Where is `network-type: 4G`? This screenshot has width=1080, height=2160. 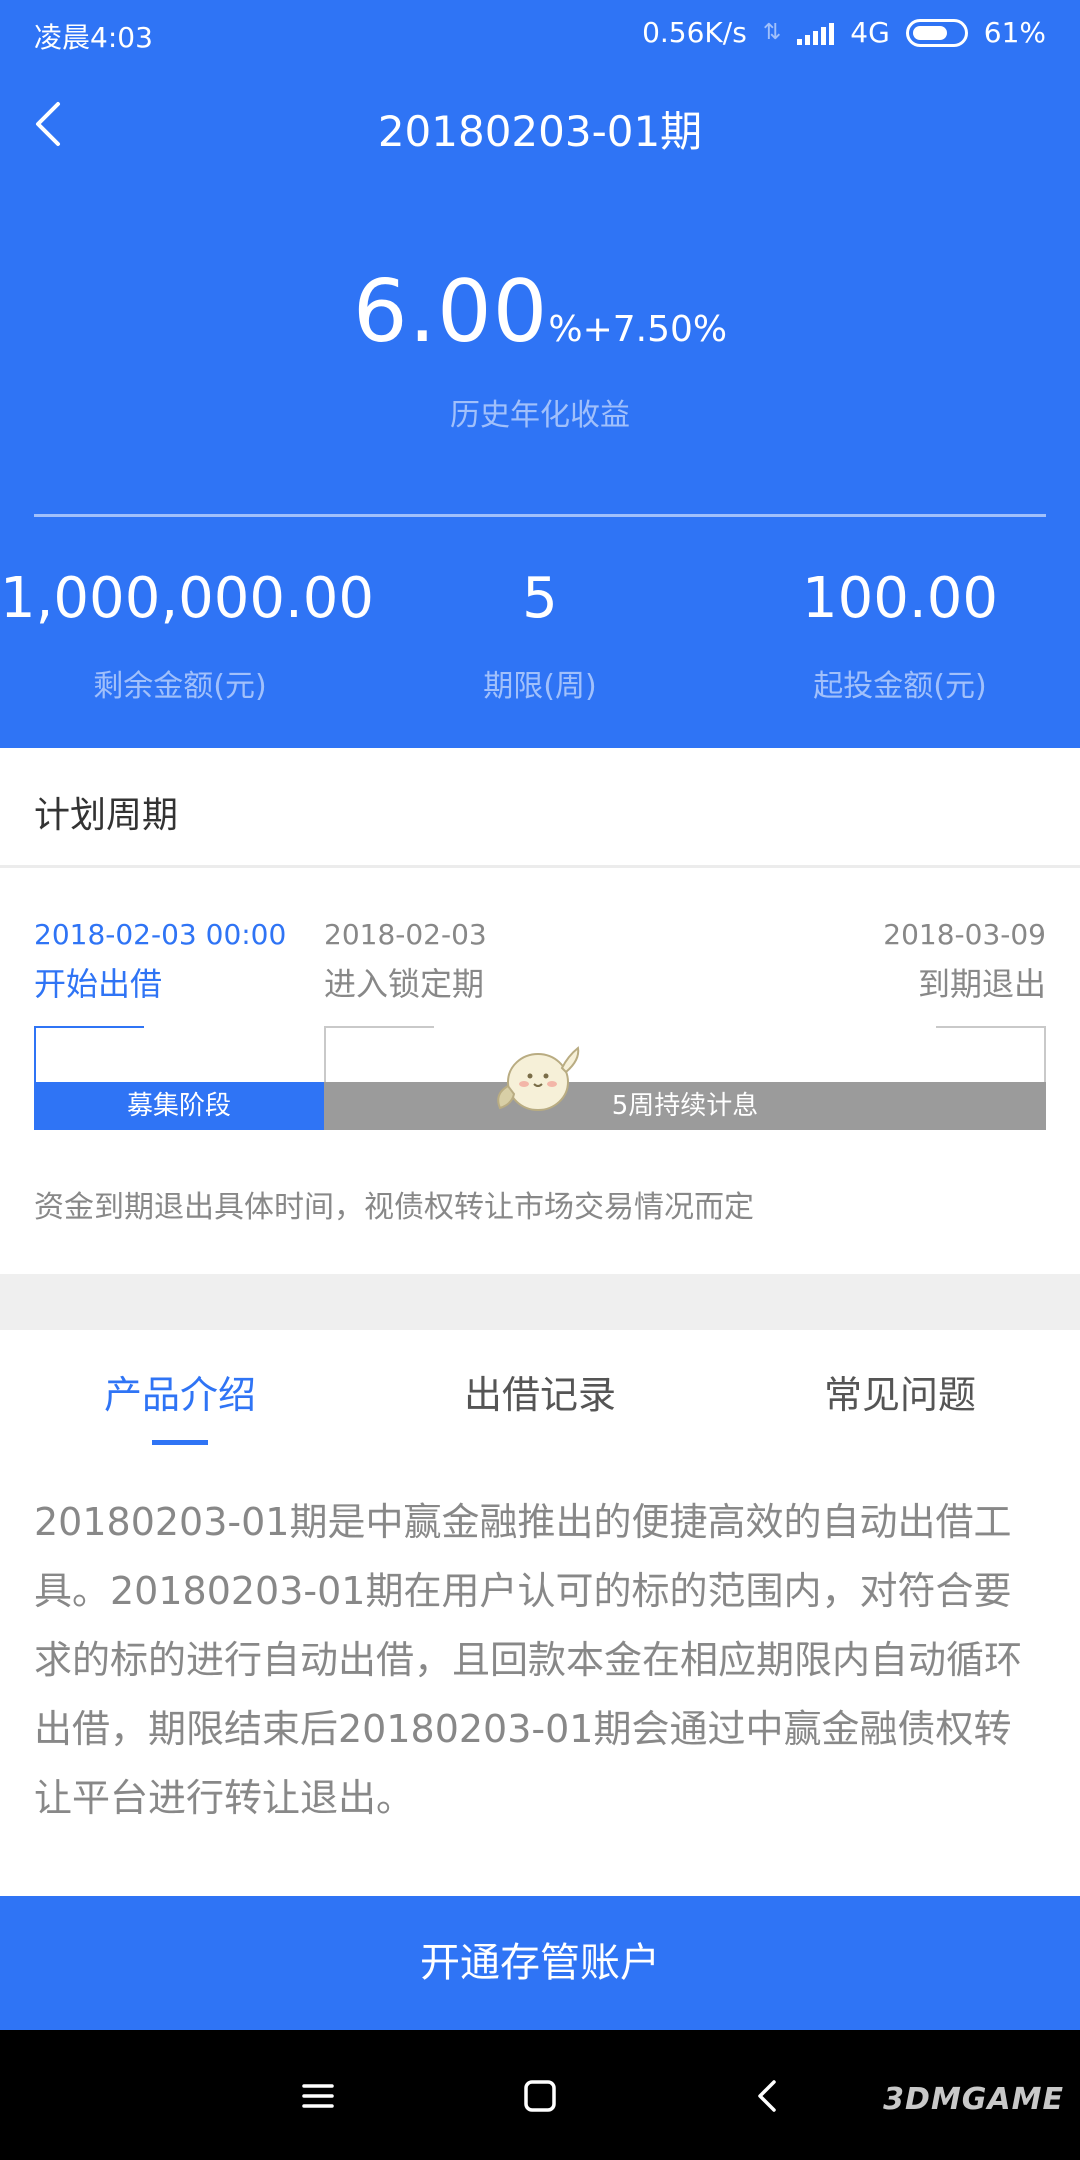 network-type: 4G is located at coordinates (870, 32).